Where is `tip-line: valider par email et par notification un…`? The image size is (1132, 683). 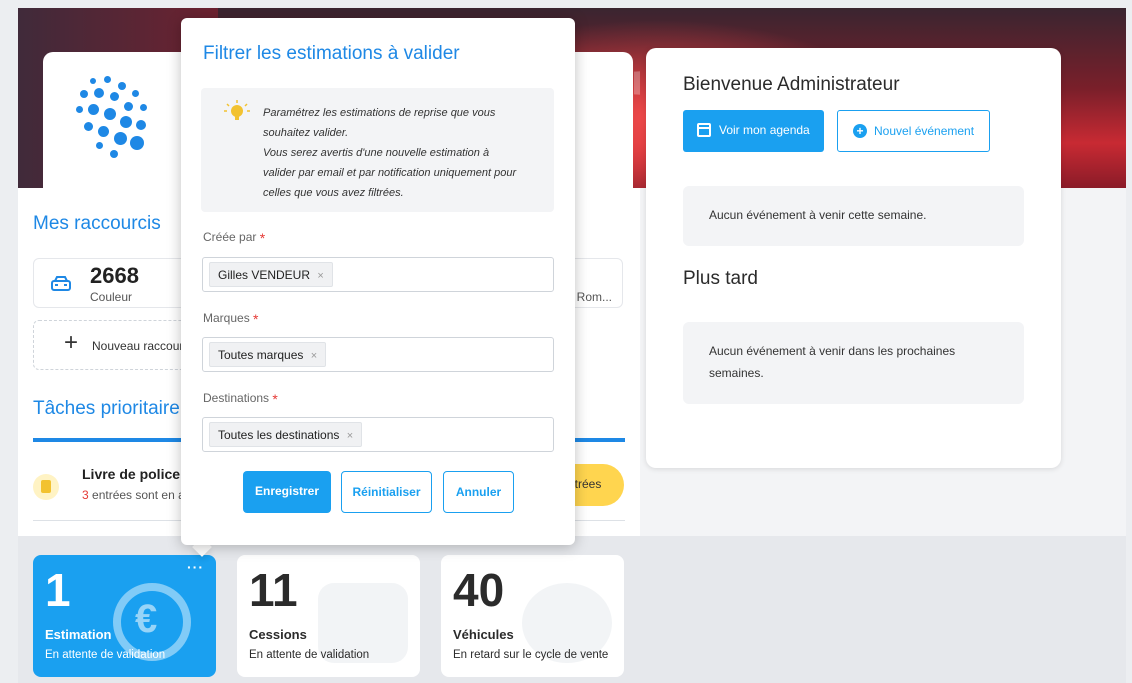 tip-line: valider par email et par notification un… is located at coordinates (390, 173).